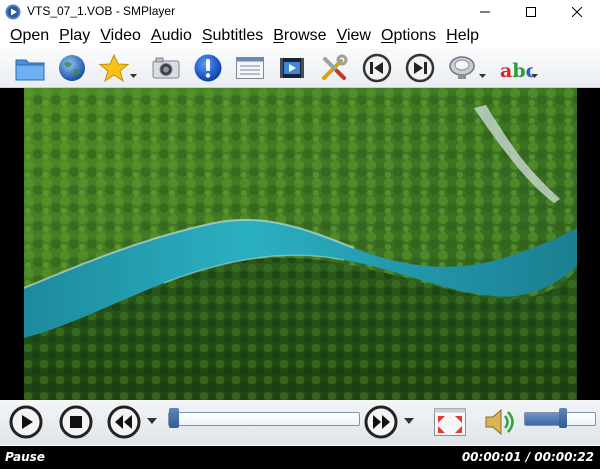 The image size is (600, 469). I want to click on eq-icon, so click(462, 67).